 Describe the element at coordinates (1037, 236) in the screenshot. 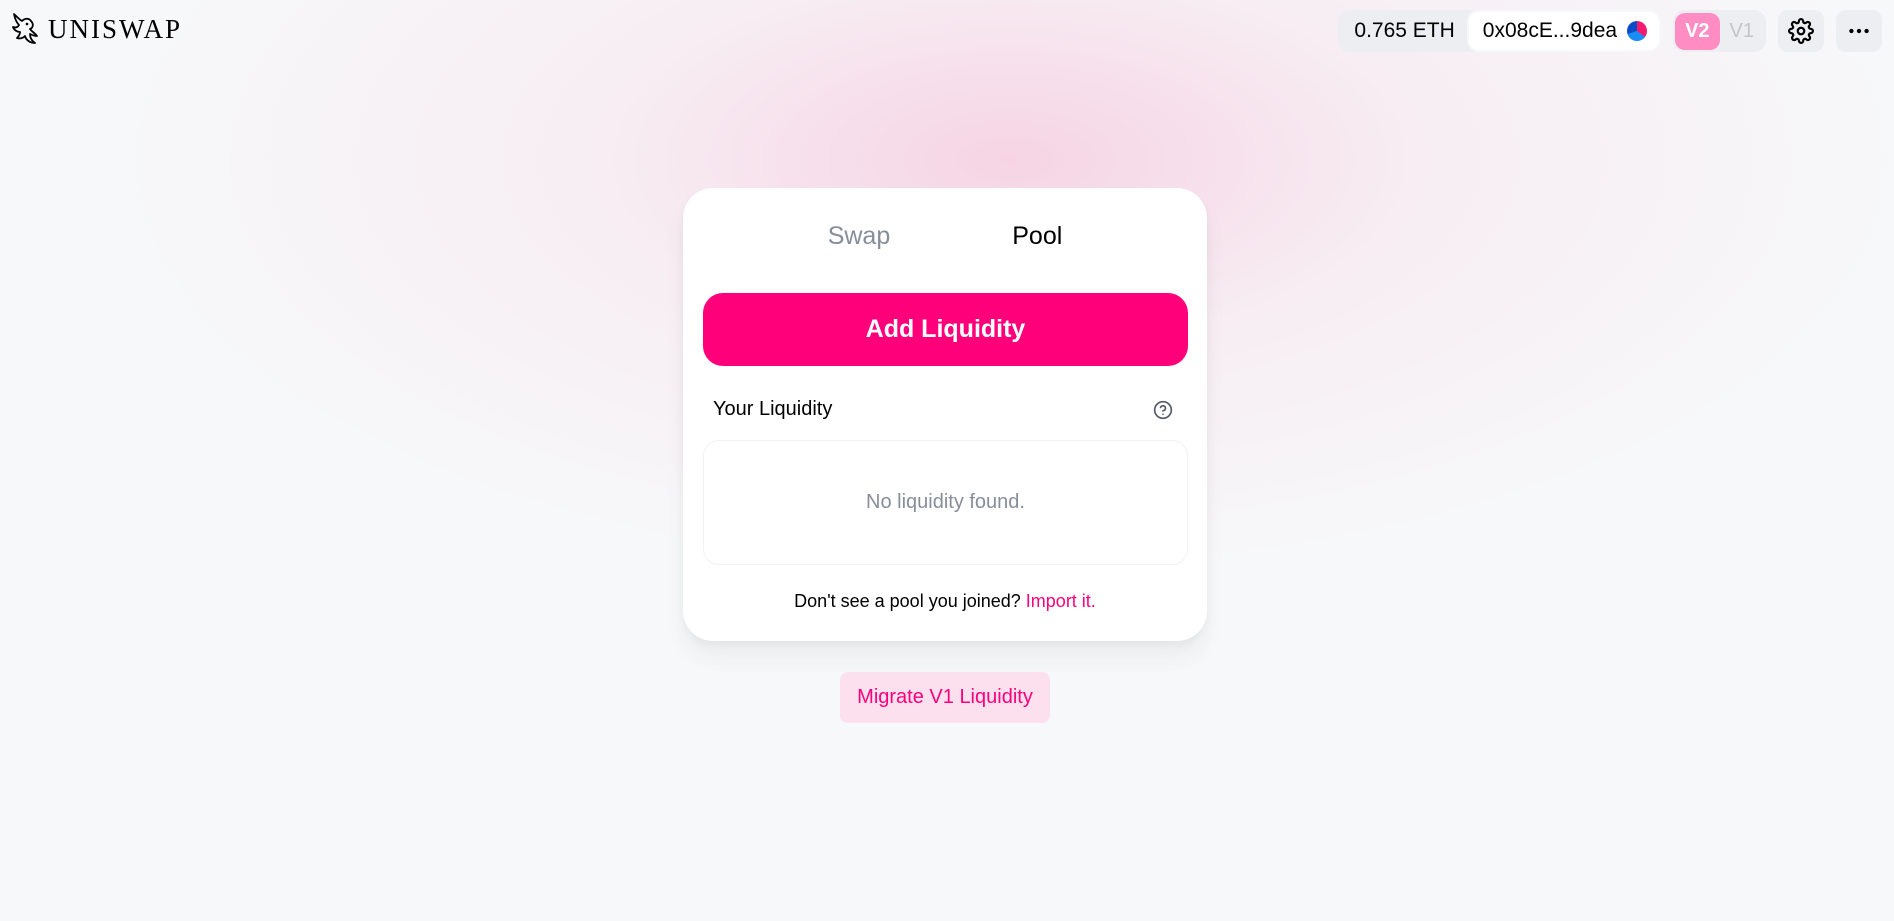

I see `tab-pool: Pool` at that location.